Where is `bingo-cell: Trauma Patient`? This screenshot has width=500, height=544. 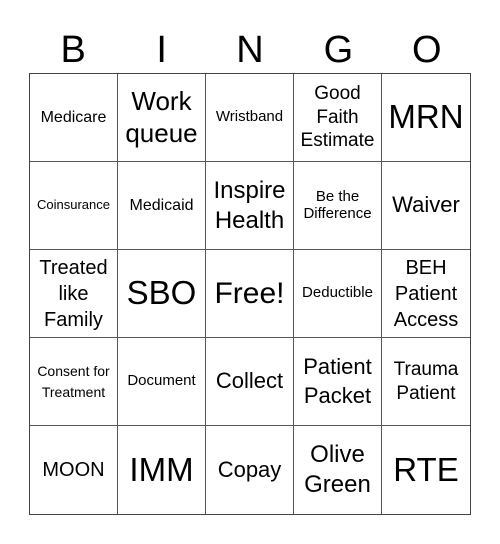
bingo-cell: Trauma Patient is located at coordinates (426, 382).